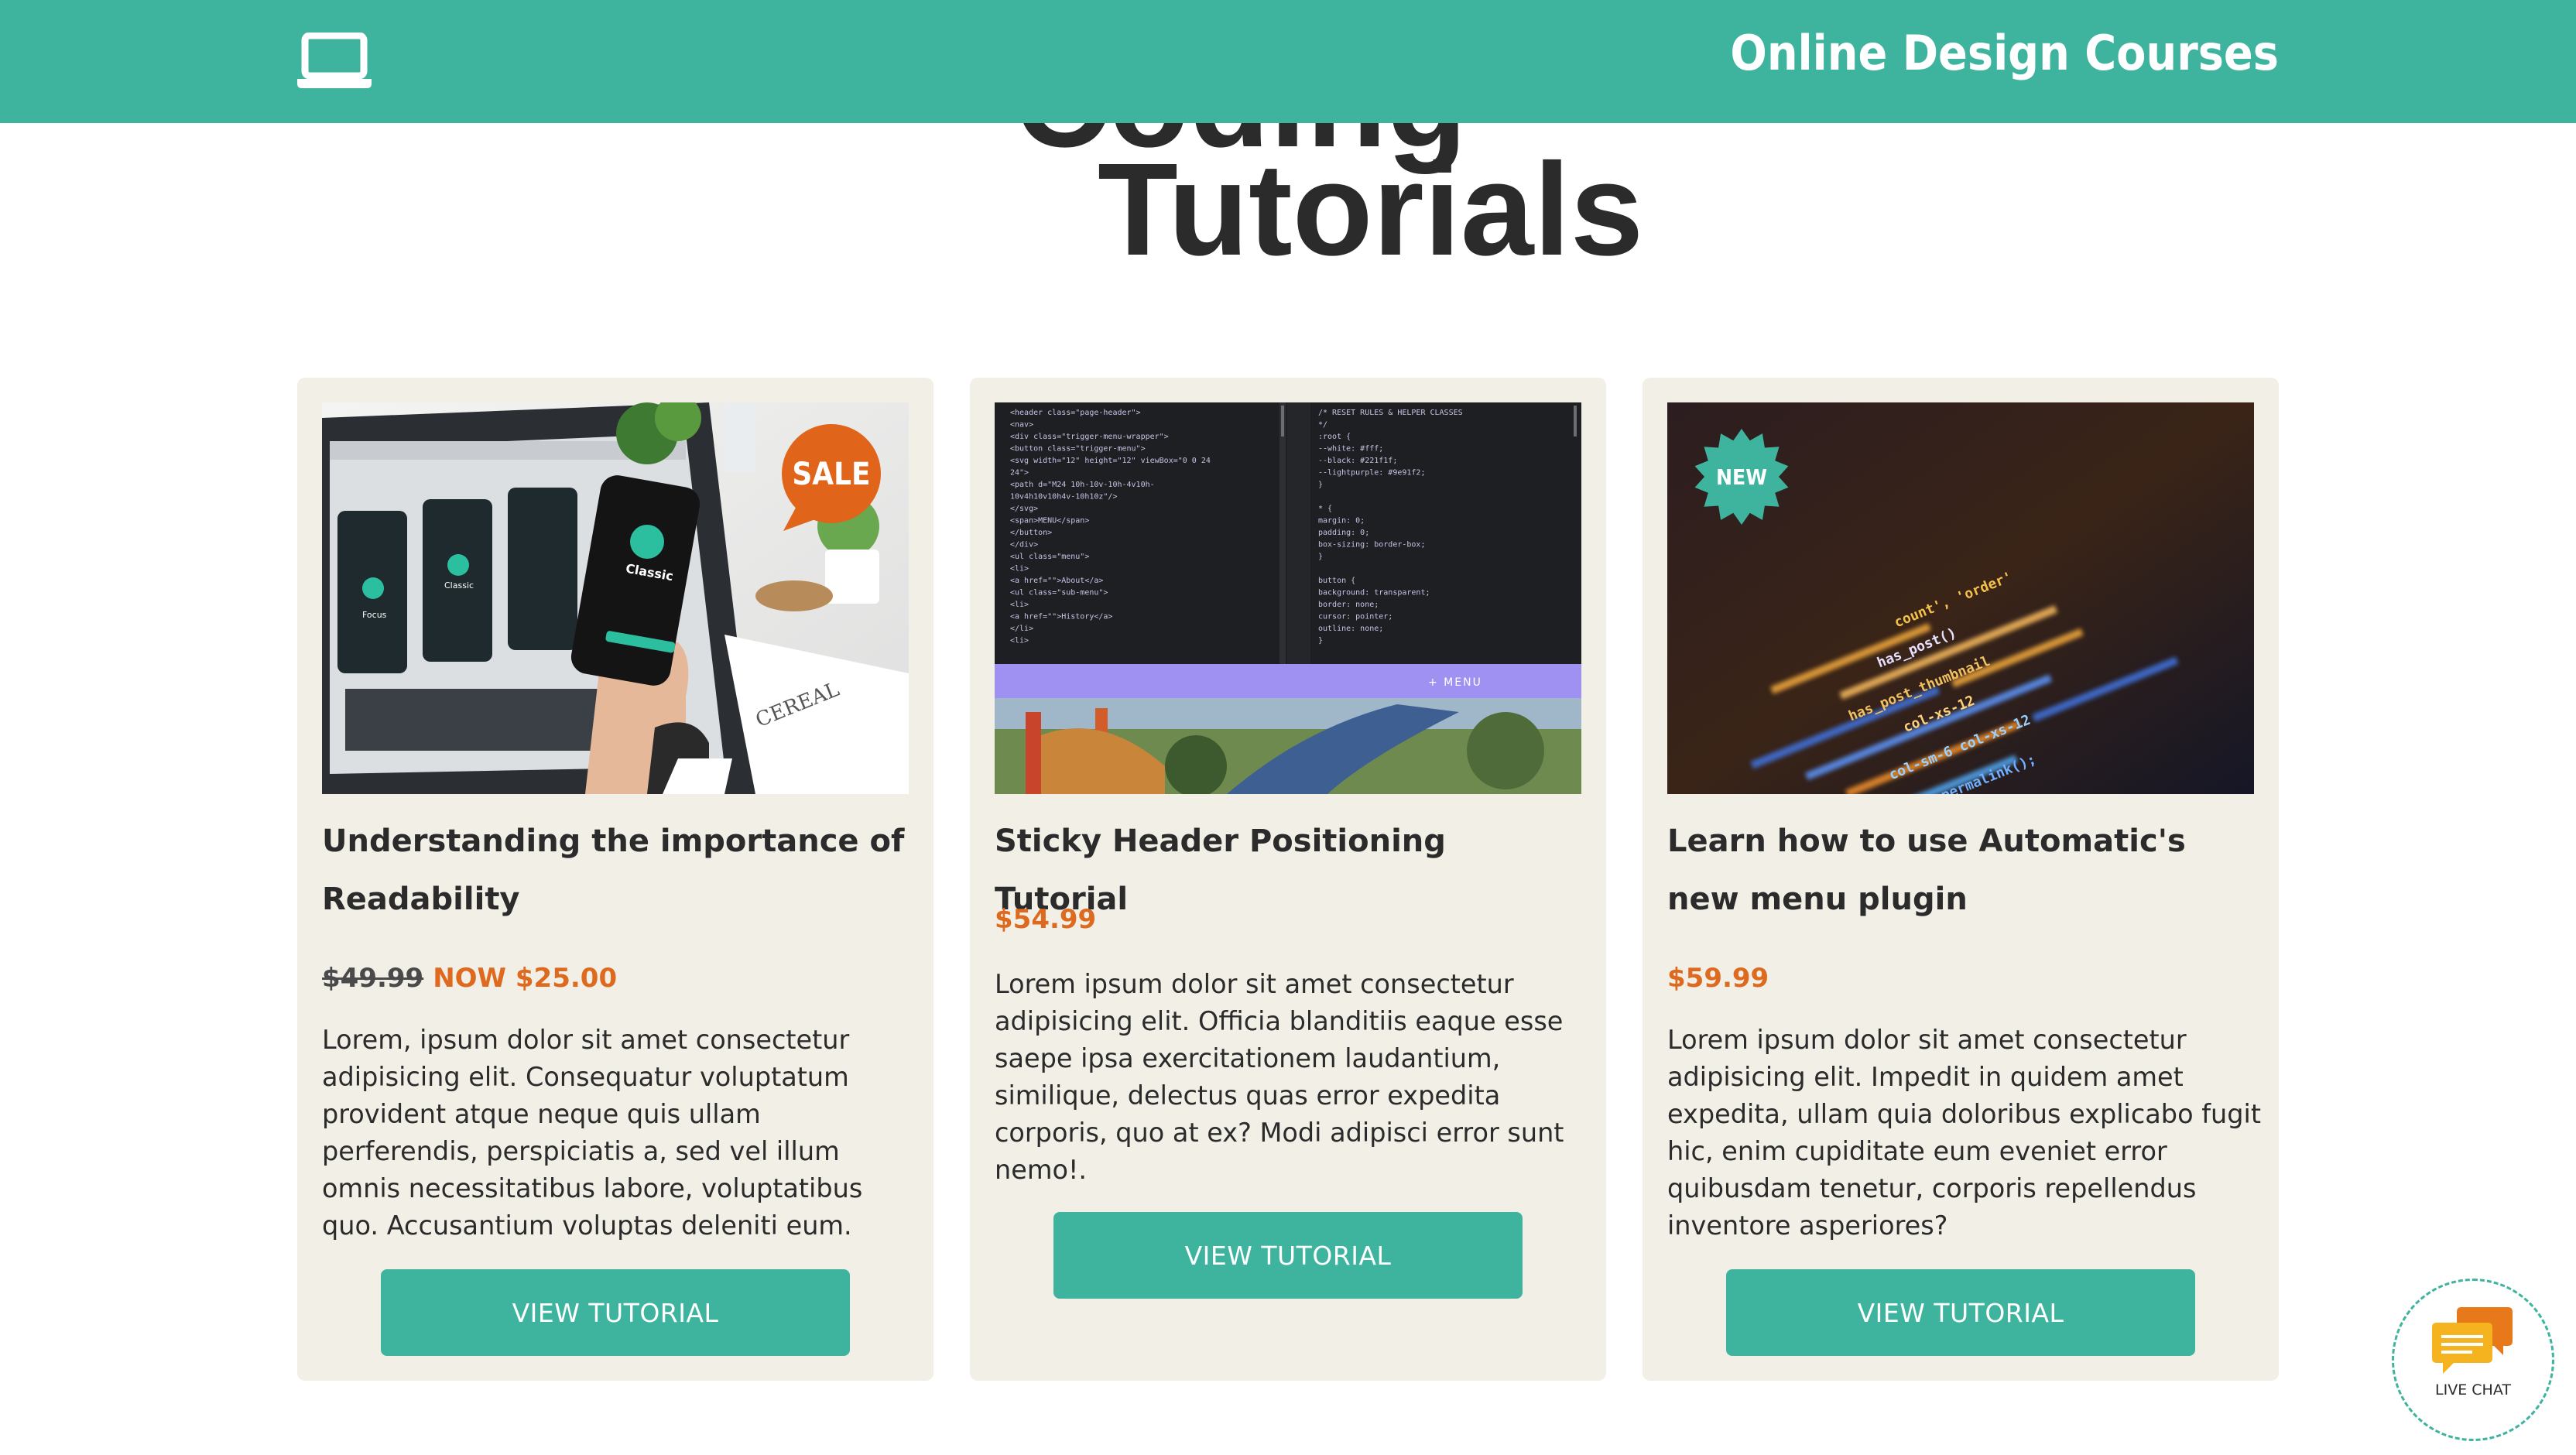 This screenshot has height=1455, width=2576. Describe the element at coordinates (615, 598) in the screenshot. I see `course-thumbnail-phone: Focus Classic CEREAL Classic SALE` at that location.